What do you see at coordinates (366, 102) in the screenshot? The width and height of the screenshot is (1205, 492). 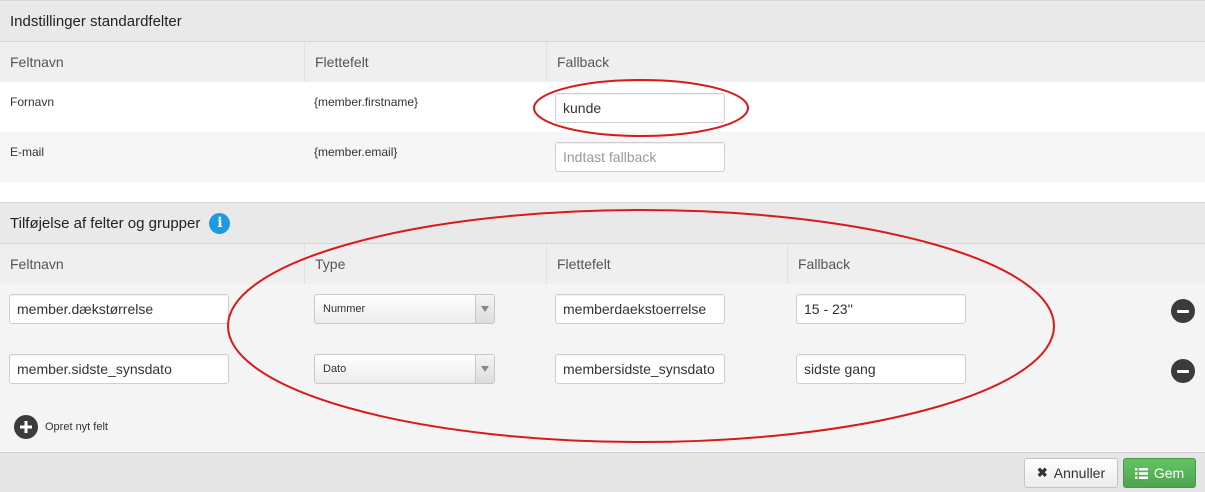 I see `merge-field: {member.firstname}` at bounding box center [366, 102].